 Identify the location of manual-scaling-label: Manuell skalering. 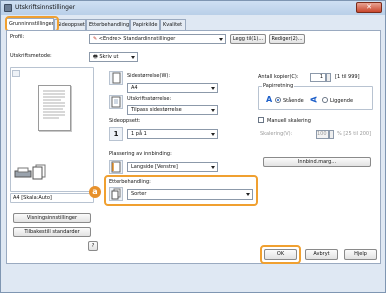
(289, 121).